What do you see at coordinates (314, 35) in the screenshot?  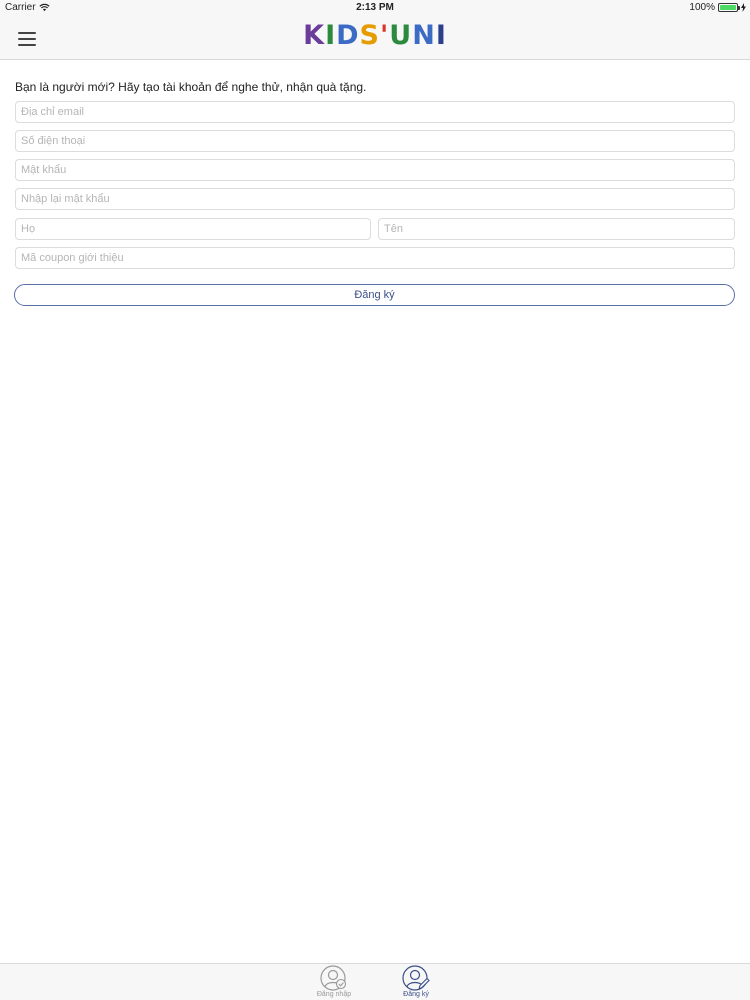 I see `logo-letter: K` at bounding box center [314, 35].